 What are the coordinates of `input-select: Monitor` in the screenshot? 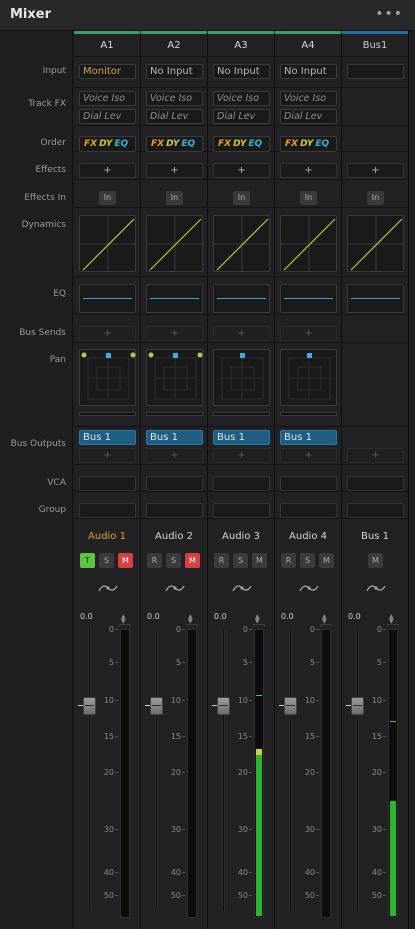 It's located at (107, 71).